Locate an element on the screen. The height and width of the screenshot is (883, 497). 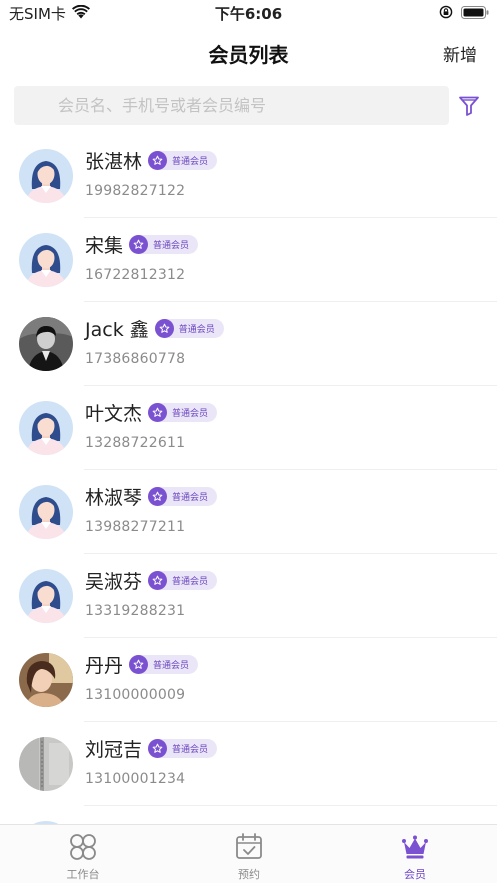
member-phone: 13988277211 is located at coordinates (135, 527).